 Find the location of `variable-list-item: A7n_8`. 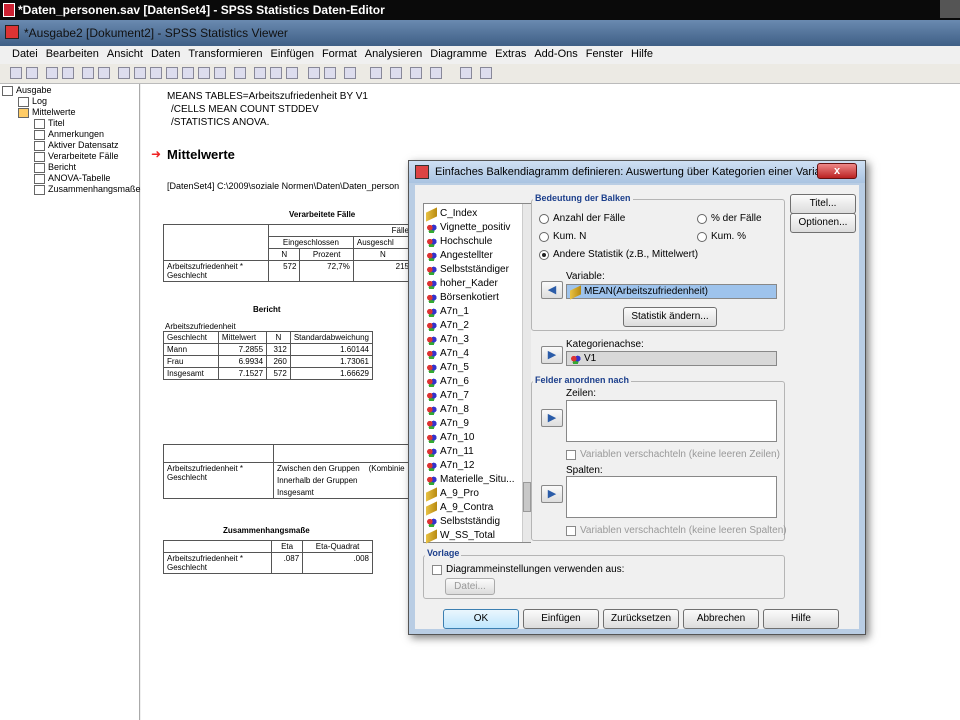

variable-list-item: A7n_8 is located at coordinates (447, 409).